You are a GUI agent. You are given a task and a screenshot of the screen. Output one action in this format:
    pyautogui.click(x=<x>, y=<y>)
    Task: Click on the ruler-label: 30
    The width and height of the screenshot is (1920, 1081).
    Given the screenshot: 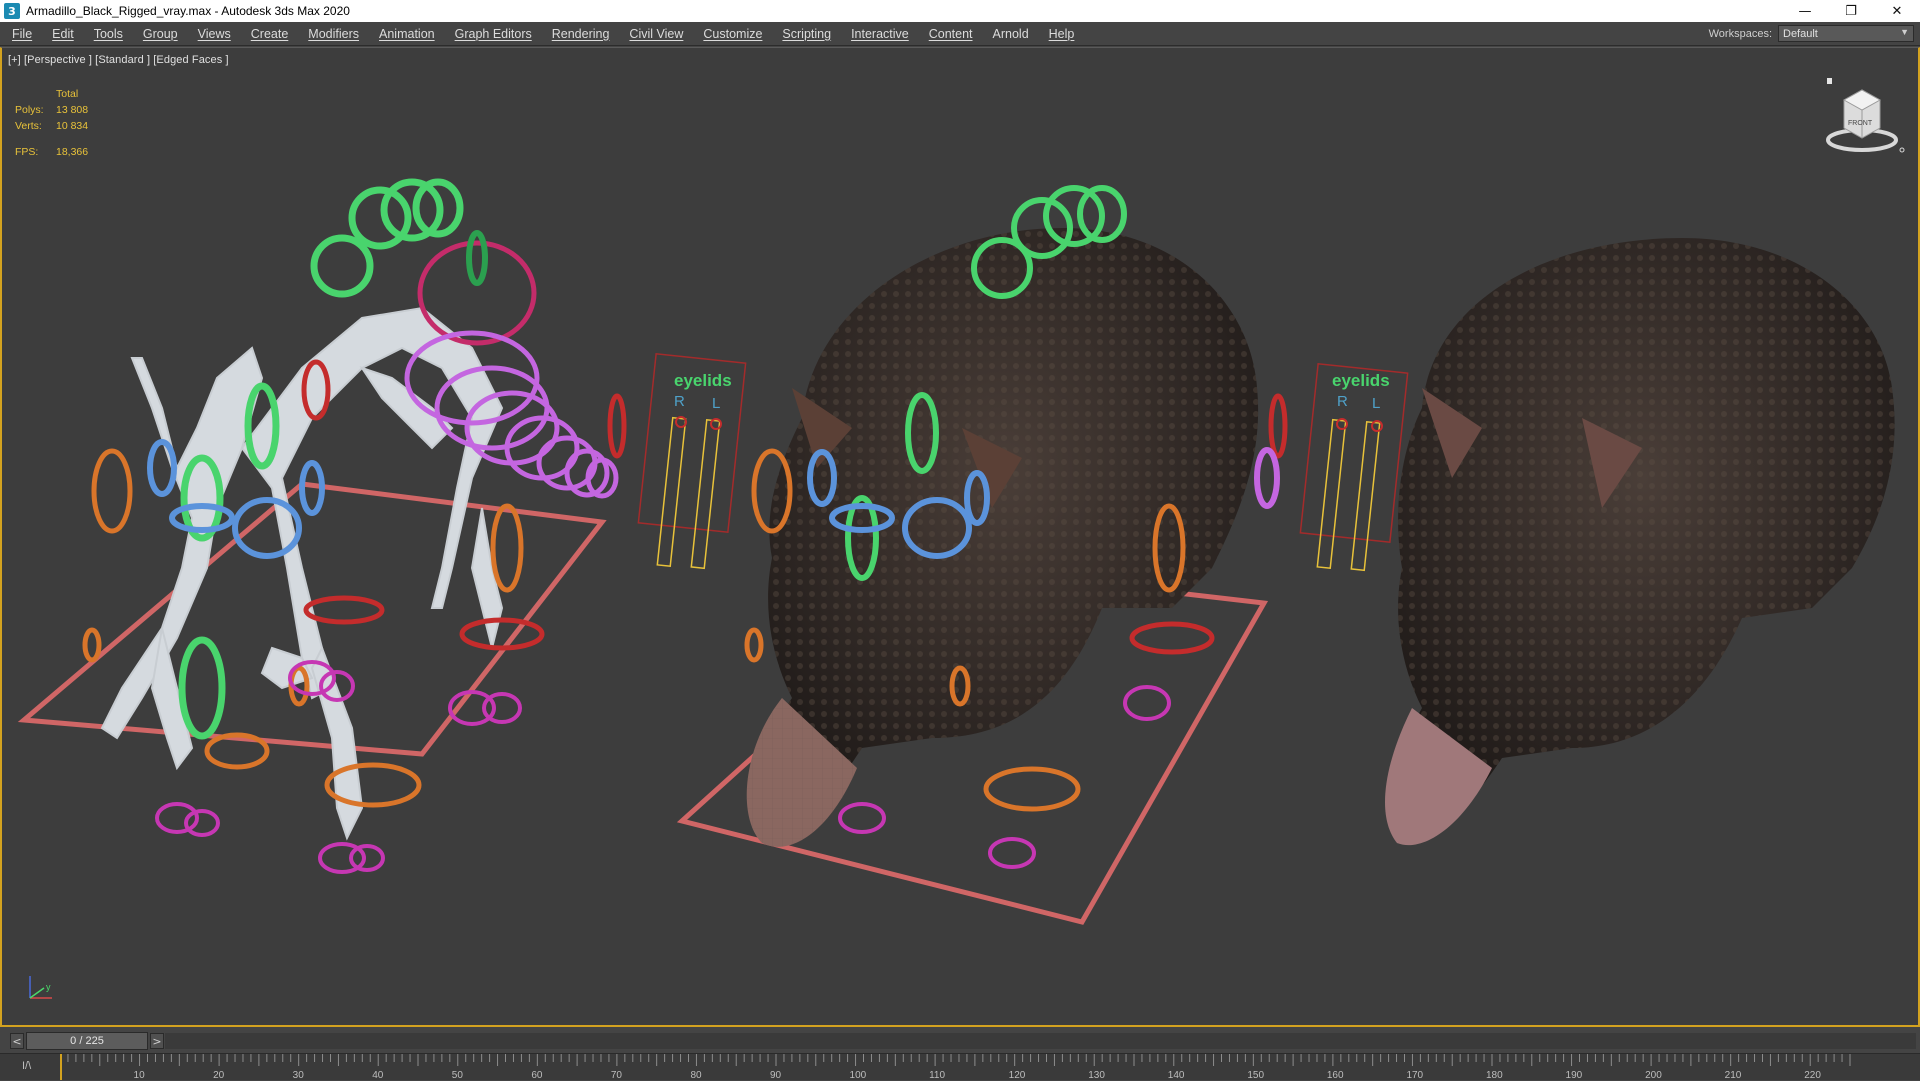 What is the action you would take?
    pyautogui.click(x=299, y=1075)
    